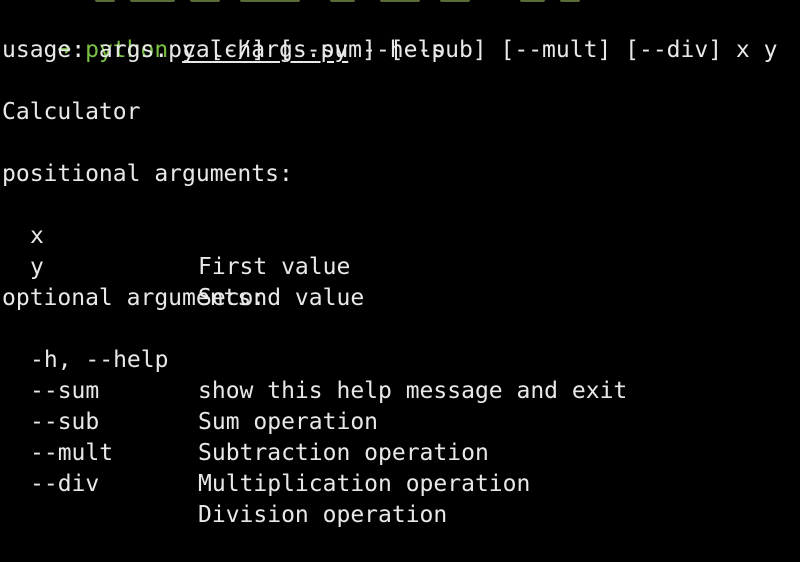 The image size is (800, 562). Describe the element at coordinates (223, 33) in the screenshot. I see `prompt-line: ➜ python calc/args.py --help` at that location.